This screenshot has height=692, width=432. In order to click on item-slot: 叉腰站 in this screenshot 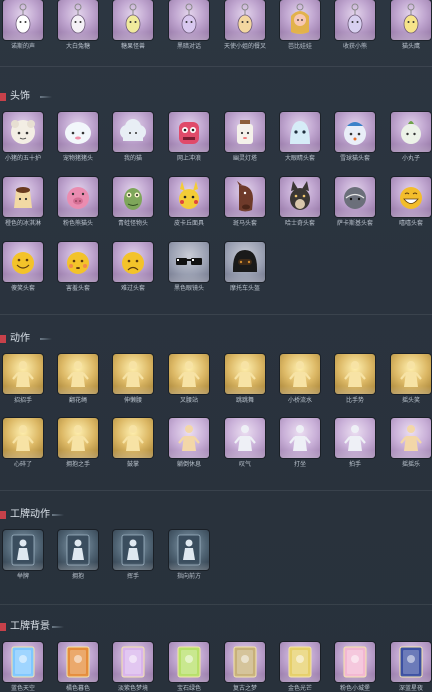, I will do `click(189, 380)`.